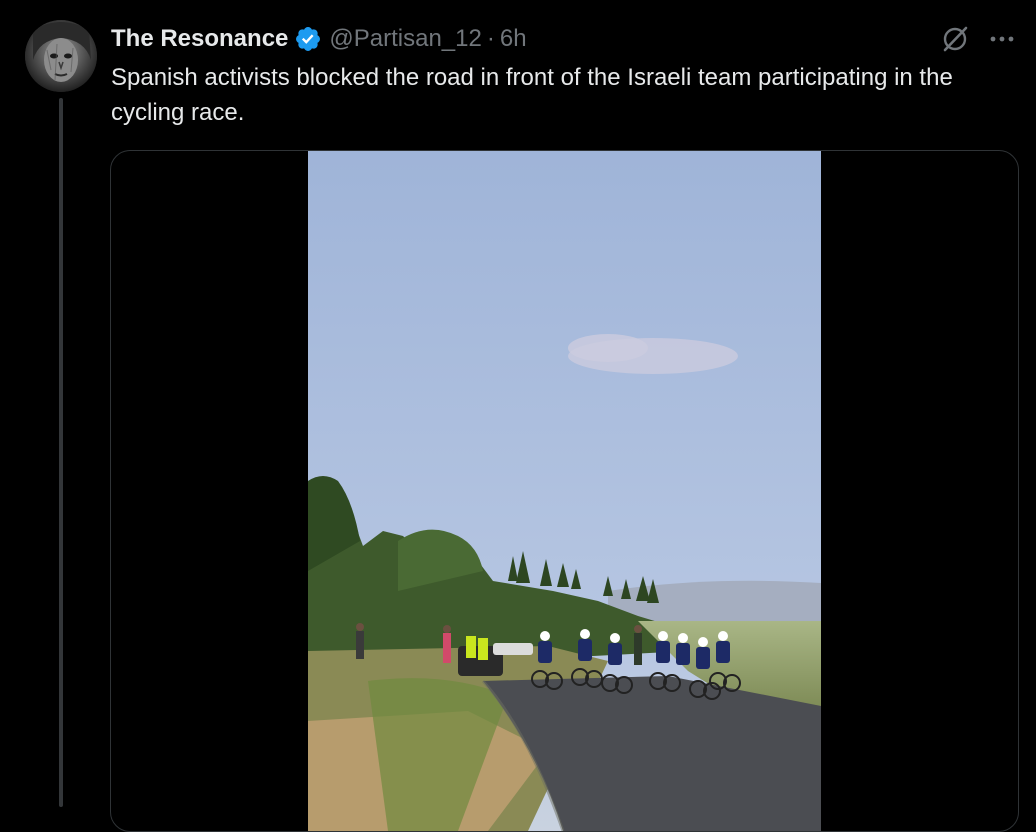 This screenshot has height=832, width=1036. I want to click on more-options-icon, so click(1002, 39).